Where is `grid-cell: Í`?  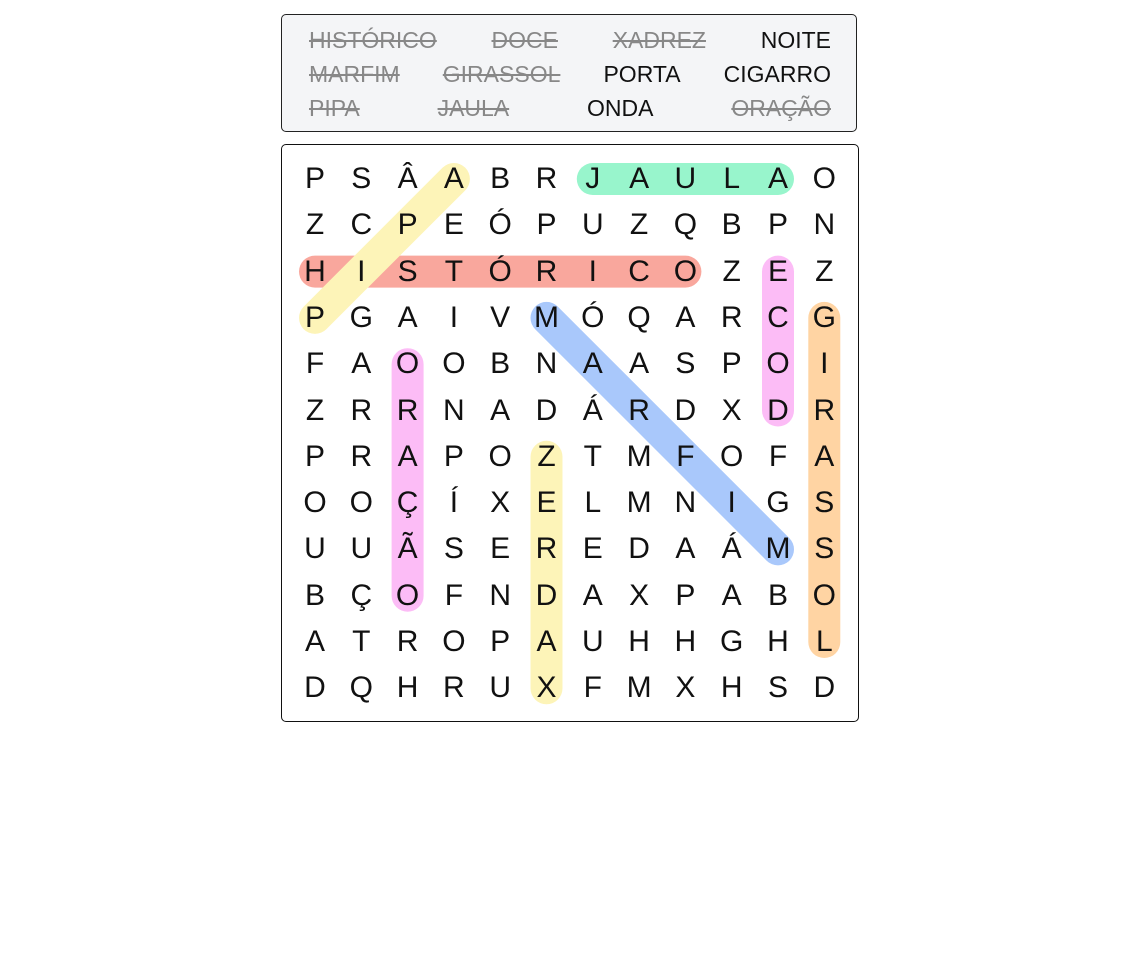
grid-cell: Í is located at coordinates (454, 503).